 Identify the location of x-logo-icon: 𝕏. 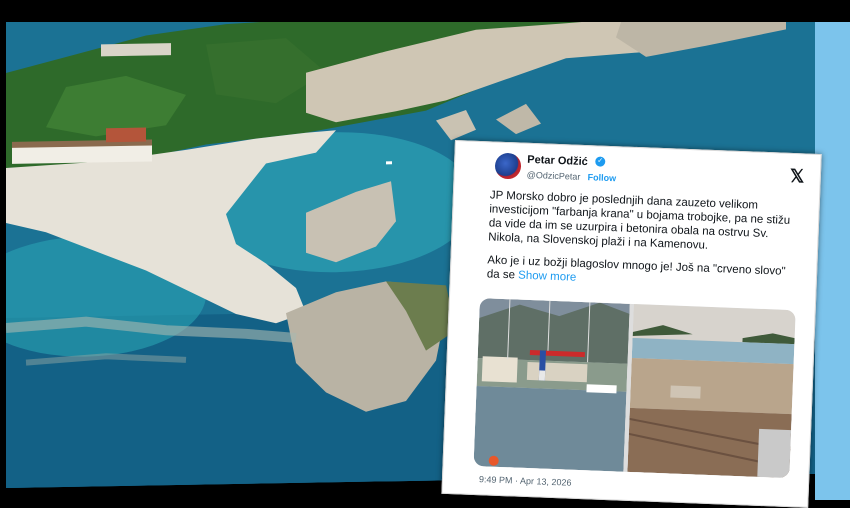
(796, 177).